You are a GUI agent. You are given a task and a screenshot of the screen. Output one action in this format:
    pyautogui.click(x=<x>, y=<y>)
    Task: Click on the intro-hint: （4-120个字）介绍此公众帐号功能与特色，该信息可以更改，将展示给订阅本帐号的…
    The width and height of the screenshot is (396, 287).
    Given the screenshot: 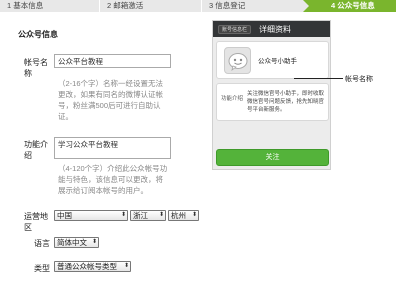 What is the action you would take?
    pyautogui.click(x=113, y=179)
    